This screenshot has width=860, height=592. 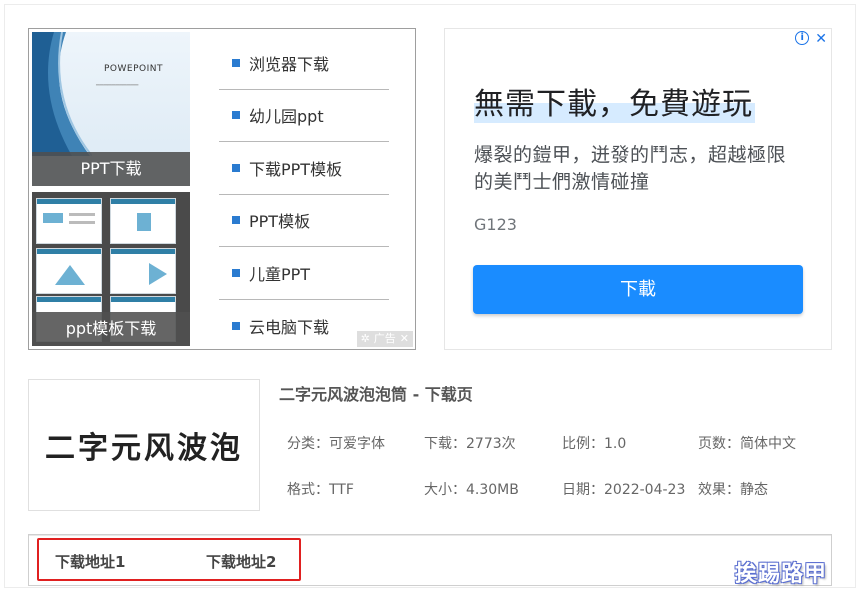 What do you see at coordinates (280, 222) in the screenshot?
I see `ad-link-label: PPT模板` at bounding box center [280, 222].